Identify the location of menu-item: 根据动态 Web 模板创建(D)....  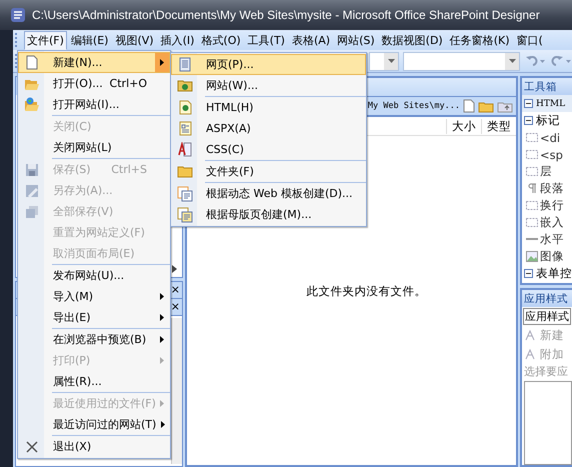
(268, 193).